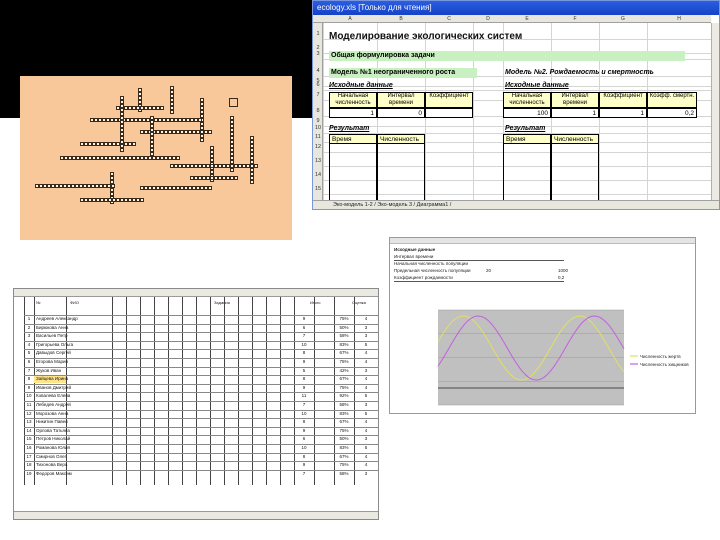  Describe the element at coordinates (196, 515) in the screenshot. I see `horizontal-scrollbar` at that location.